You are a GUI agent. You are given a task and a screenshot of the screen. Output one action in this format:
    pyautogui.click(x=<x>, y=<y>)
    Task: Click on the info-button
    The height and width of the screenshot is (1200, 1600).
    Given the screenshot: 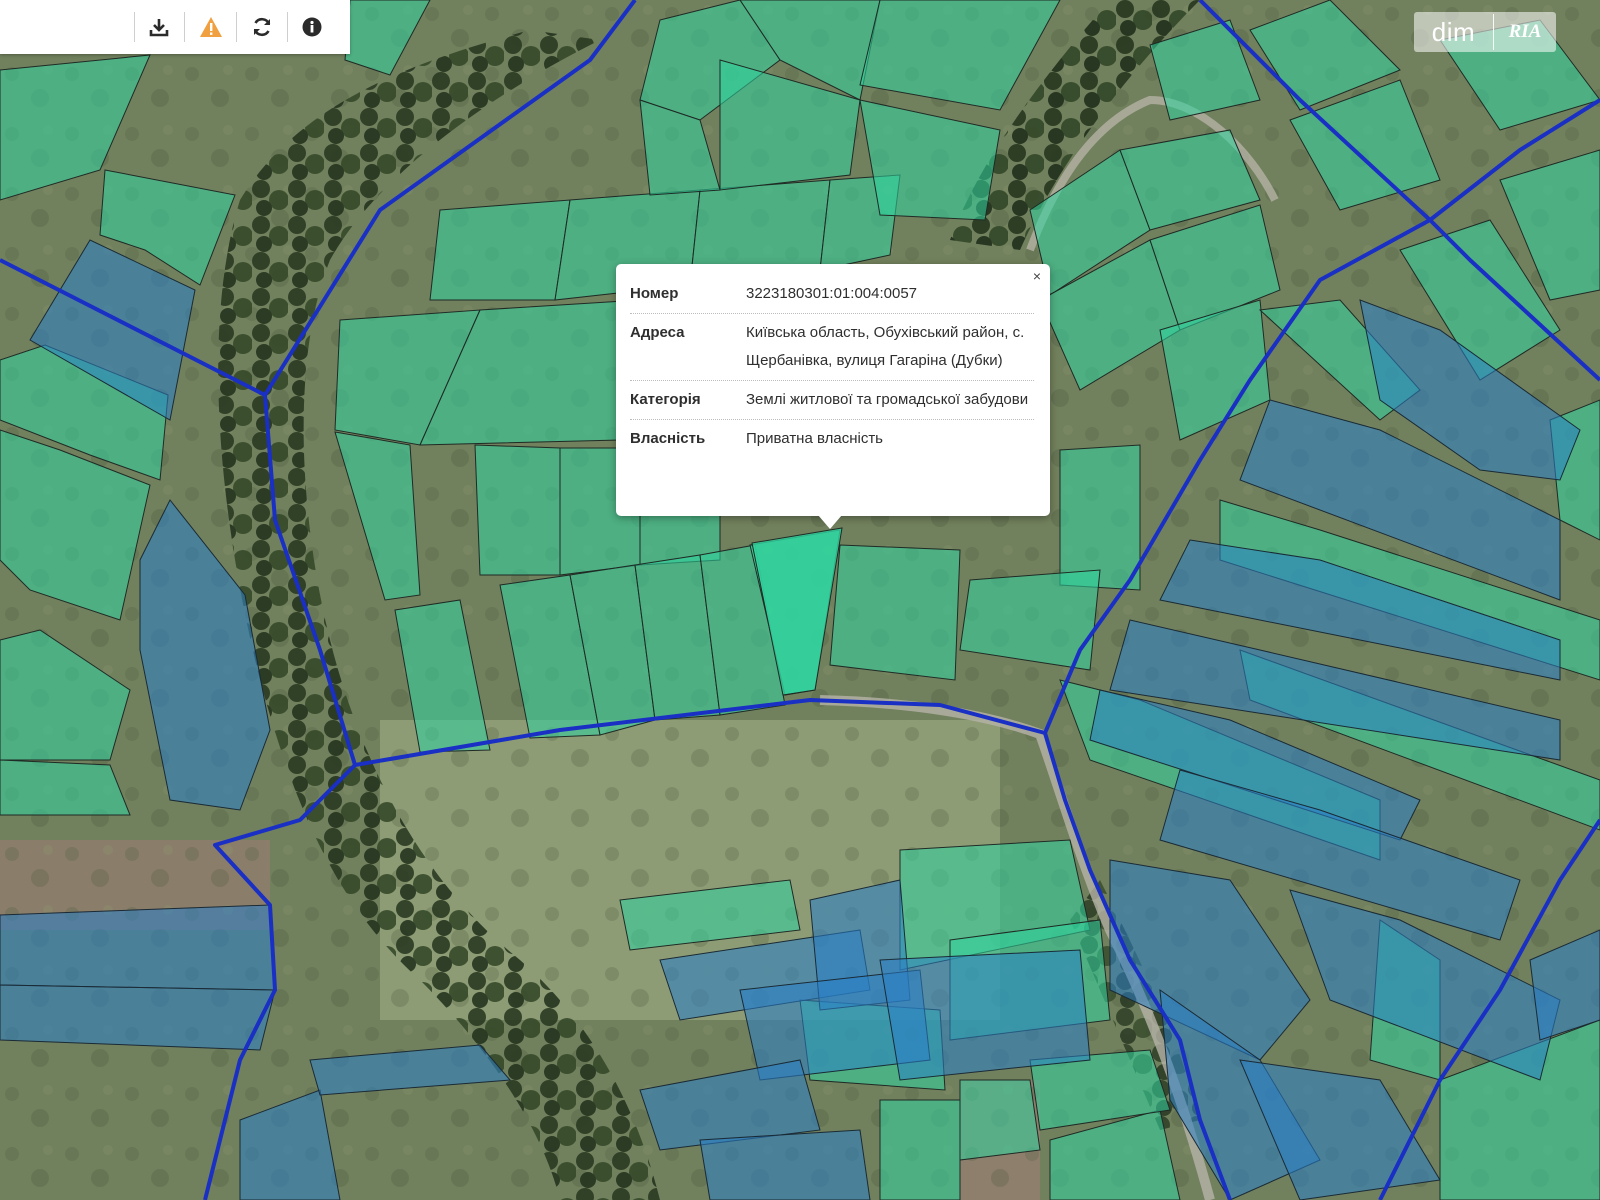 What is the action you would take?
    pyautogui.click(x=312, y=27)
    